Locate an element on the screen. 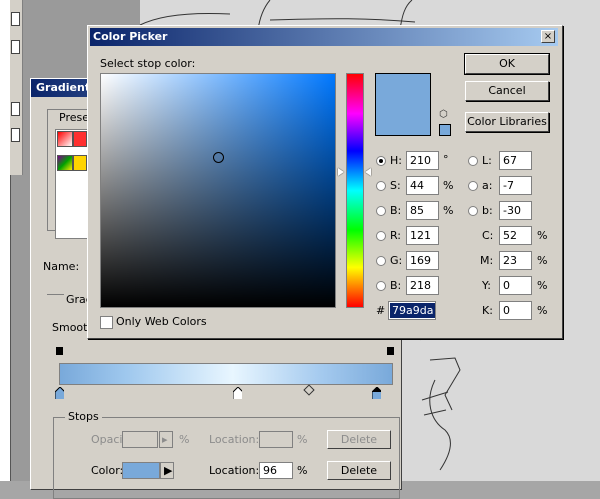 This screenshot has width=600, height=499. cancel-button: Cancel is located at coordinates (507, 91).